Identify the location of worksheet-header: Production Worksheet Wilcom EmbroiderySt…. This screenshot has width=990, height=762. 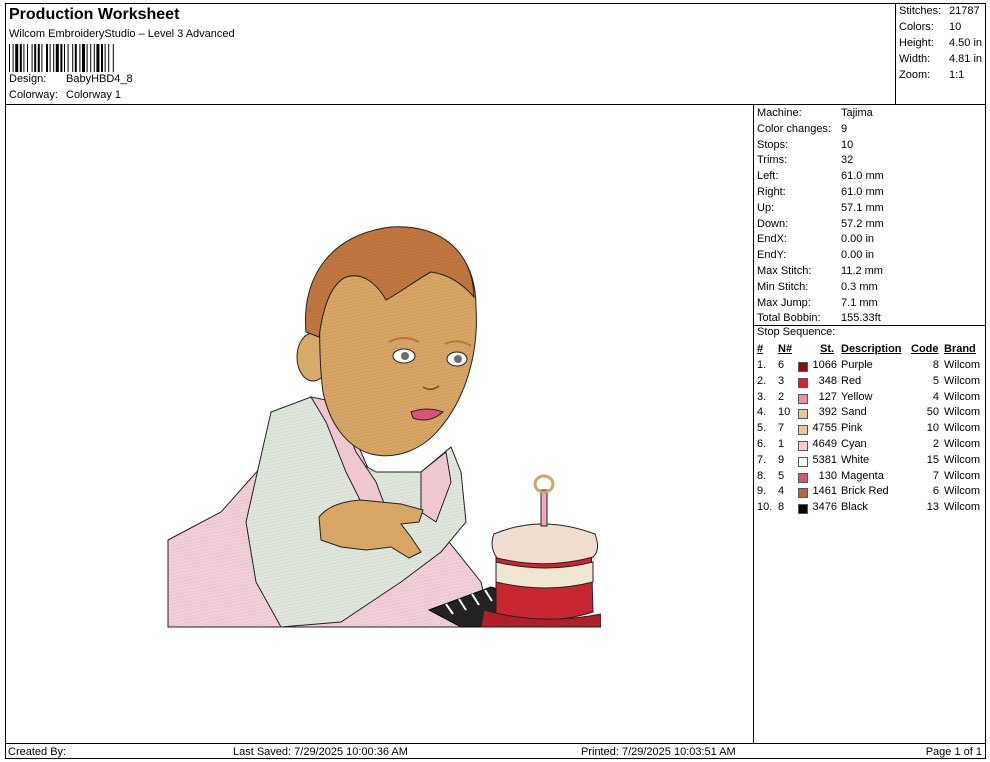
(450, 54).